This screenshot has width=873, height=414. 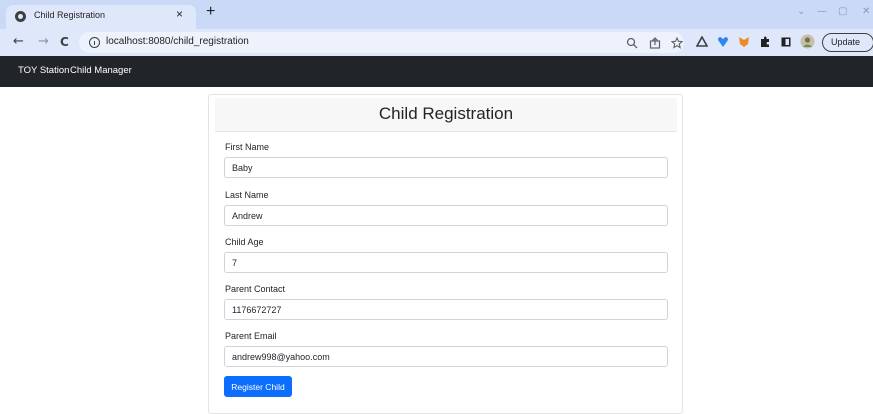 I want to click on last-name-field, so click(x=446, y=215).